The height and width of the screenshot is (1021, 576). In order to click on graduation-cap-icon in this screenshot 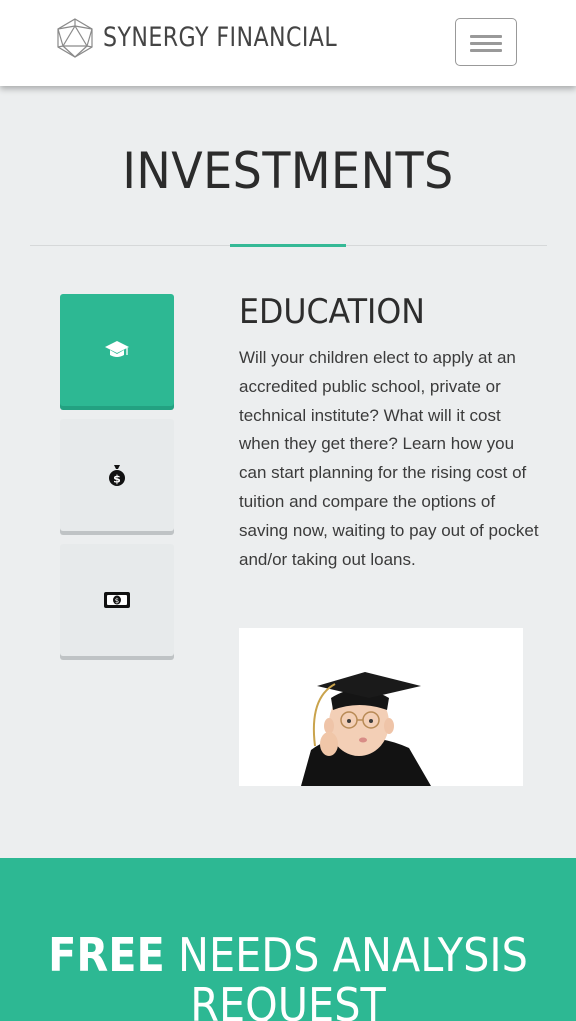, I will do `click(117, 349)`.